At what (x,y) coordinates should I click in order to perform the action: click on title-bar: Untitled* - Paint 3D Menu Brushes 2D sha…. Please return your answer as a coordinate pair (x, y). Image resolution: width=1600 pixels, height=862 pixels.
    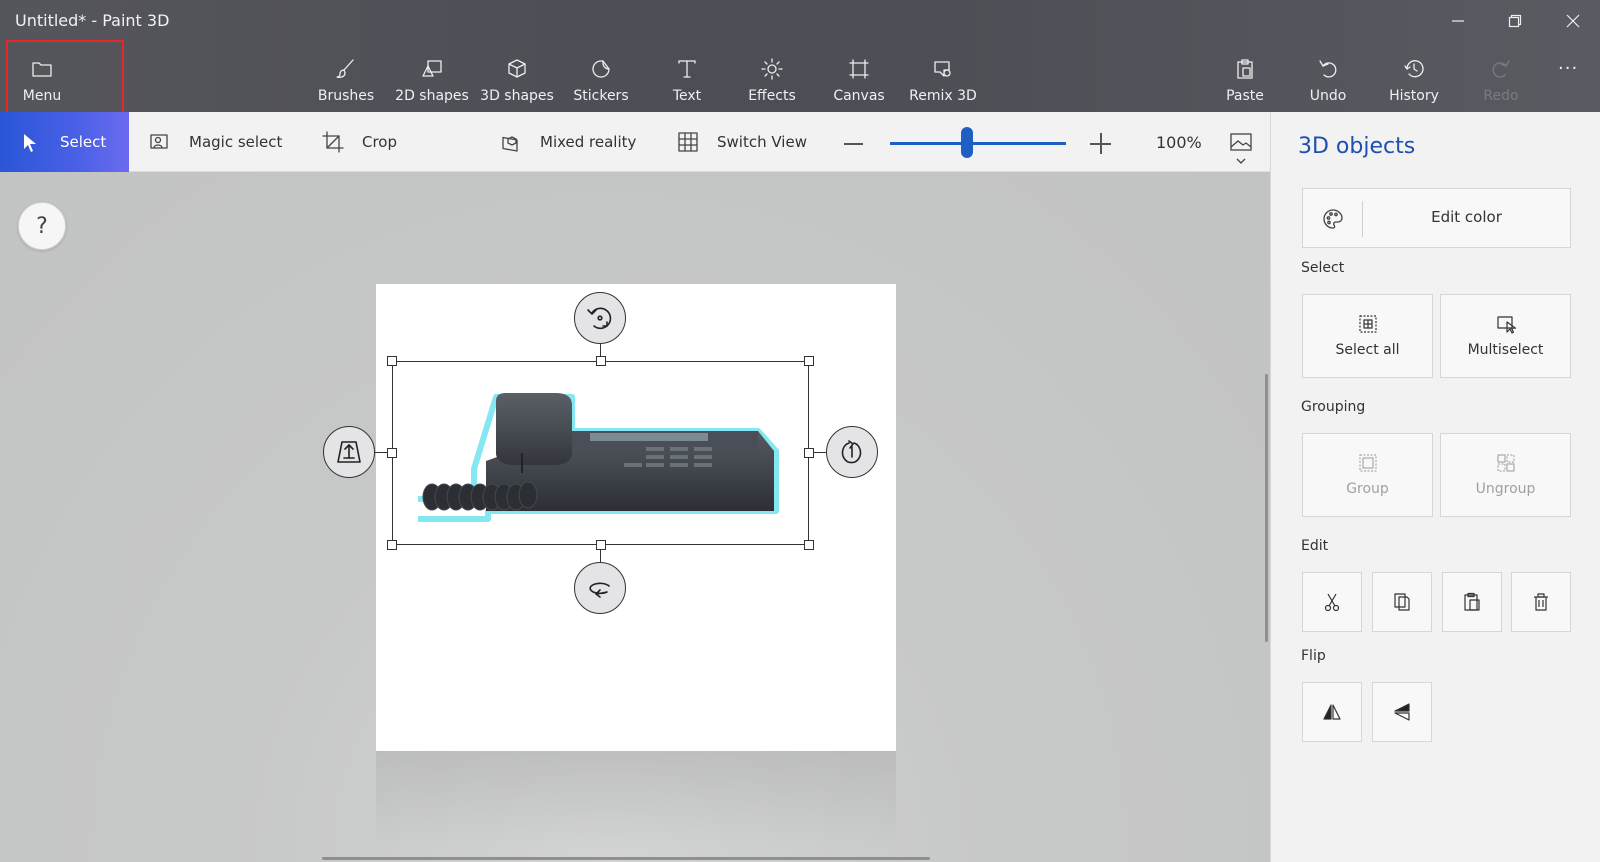
    Looking at the image, I should click on (800, 56).